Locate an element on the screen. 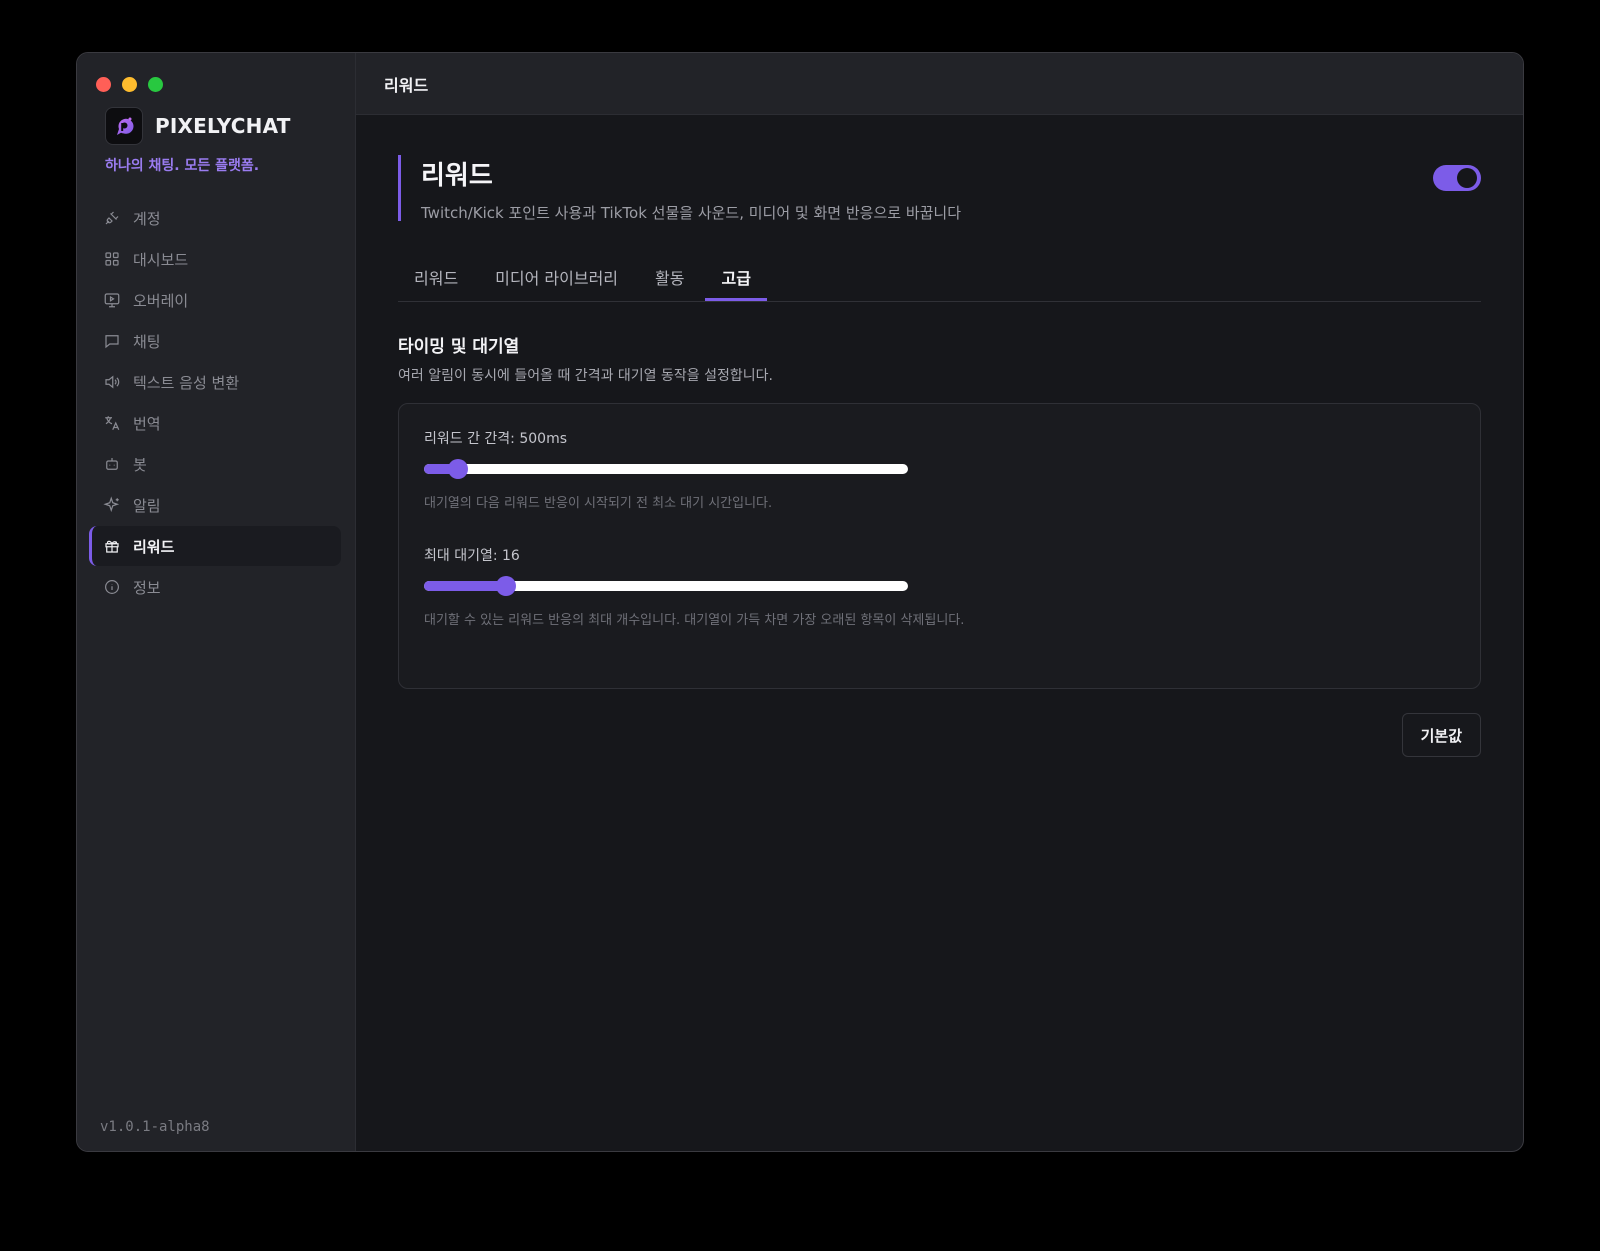  sidebar-item-label: 번역 is located at coordinates (147, 423).